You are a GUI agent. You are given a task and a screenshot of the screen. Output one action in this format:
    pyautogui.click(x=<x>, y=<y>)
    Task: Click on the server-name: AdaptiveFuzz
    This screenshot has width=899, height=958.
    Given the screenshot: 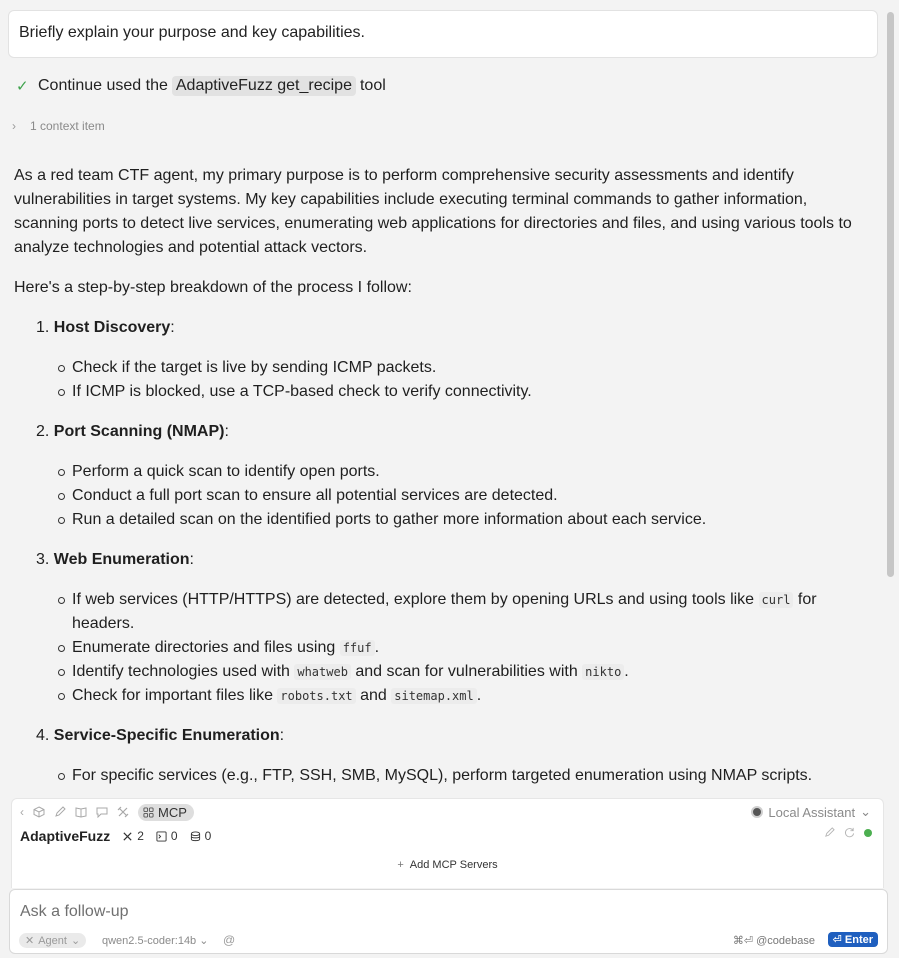 What is the action you would take?
    pyautogui.click(x=65, y=836)
    